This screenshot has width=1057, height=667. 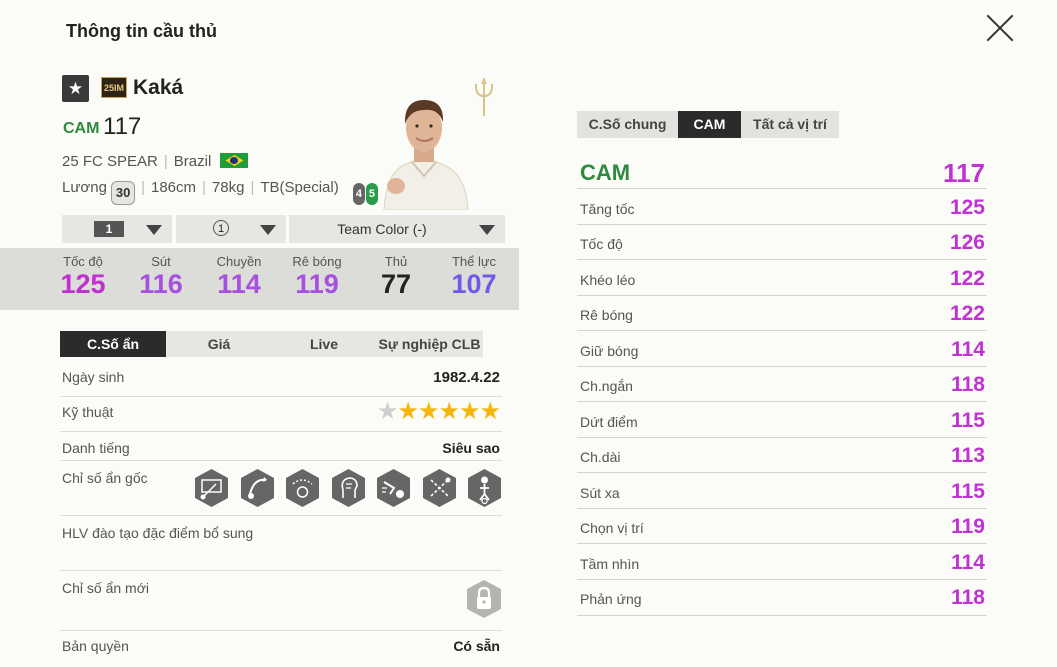 What do you see at coordinates (158, 533) in the screenshot?
I see `coach-traits-label: HLV đào tạo đặc điểm bổ sung` at bounding box center [158, 533].